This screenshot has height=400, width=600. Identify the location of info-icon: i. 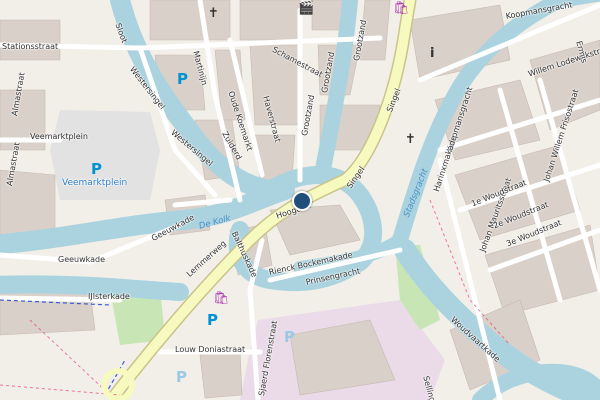
(432, 53).